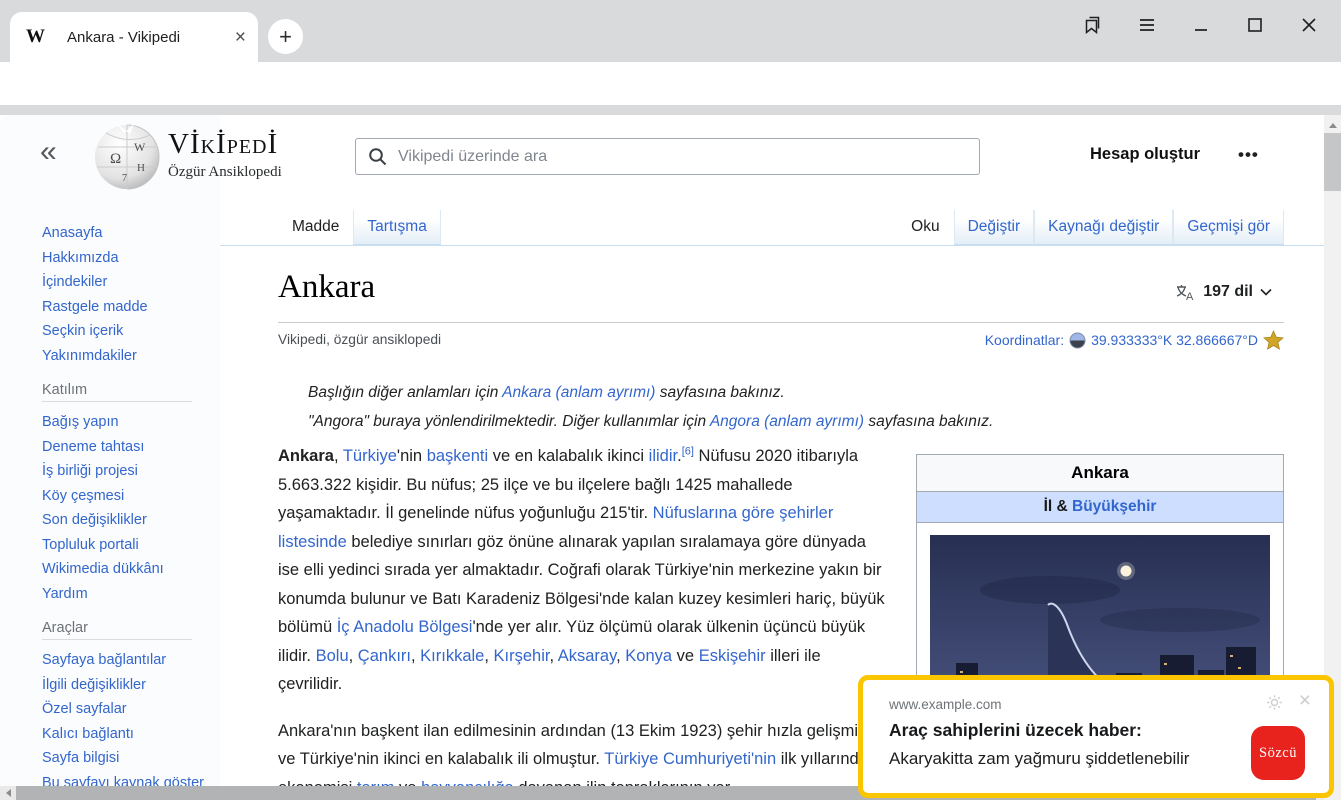 This screenshot has height=800, width=1341. Describe the element at coordinates (123, 781) in the screenshot. I see `sidebar-link: Bu sayfayı kaynak göster` at that location.